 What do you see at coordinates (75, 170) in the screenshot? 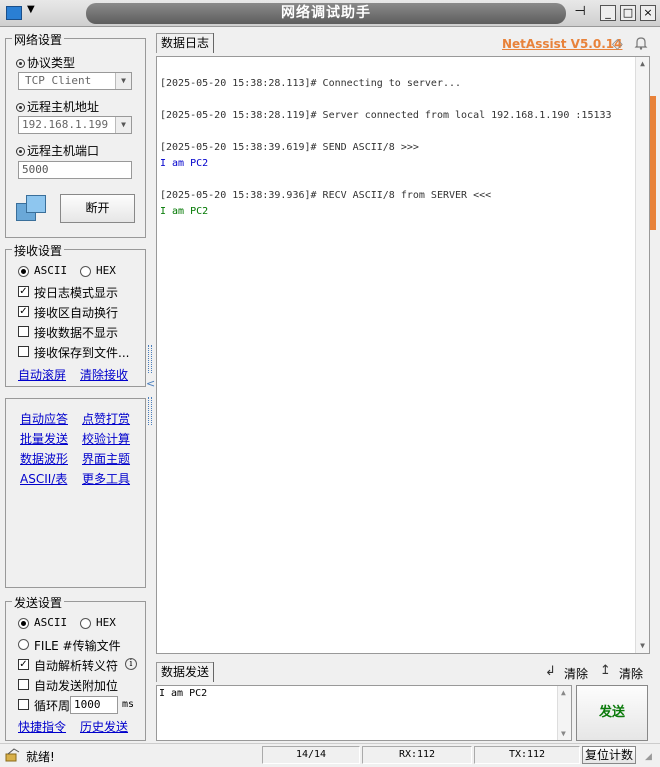
I see `remote-port-input: 5000` at bounding box center [75, 170].